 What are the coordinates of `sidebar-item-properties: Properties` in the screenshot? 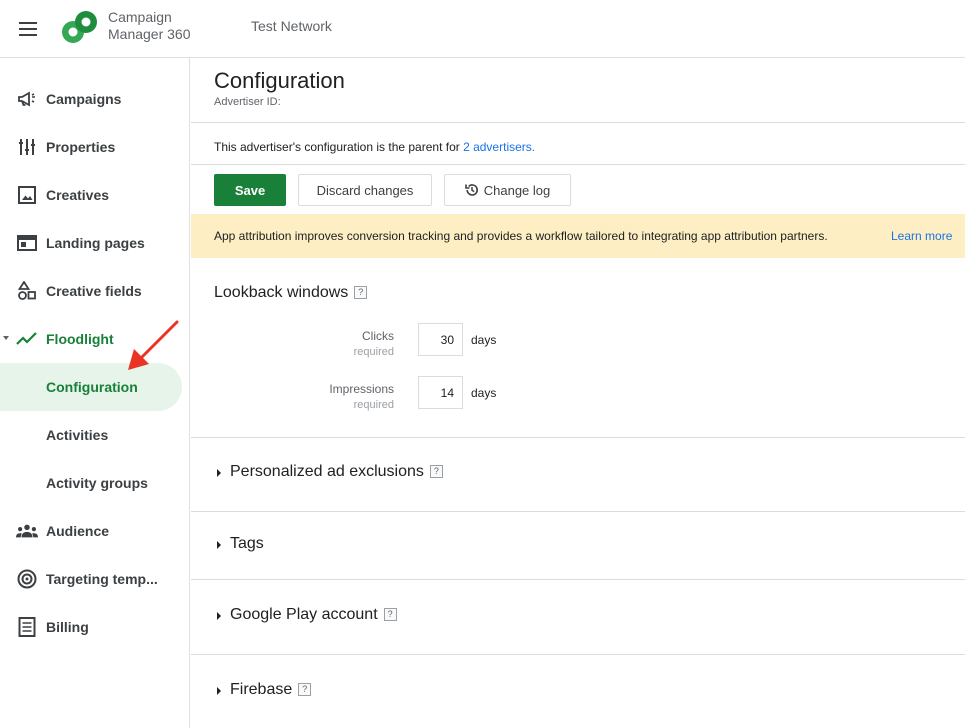 It's located at (91, 147).